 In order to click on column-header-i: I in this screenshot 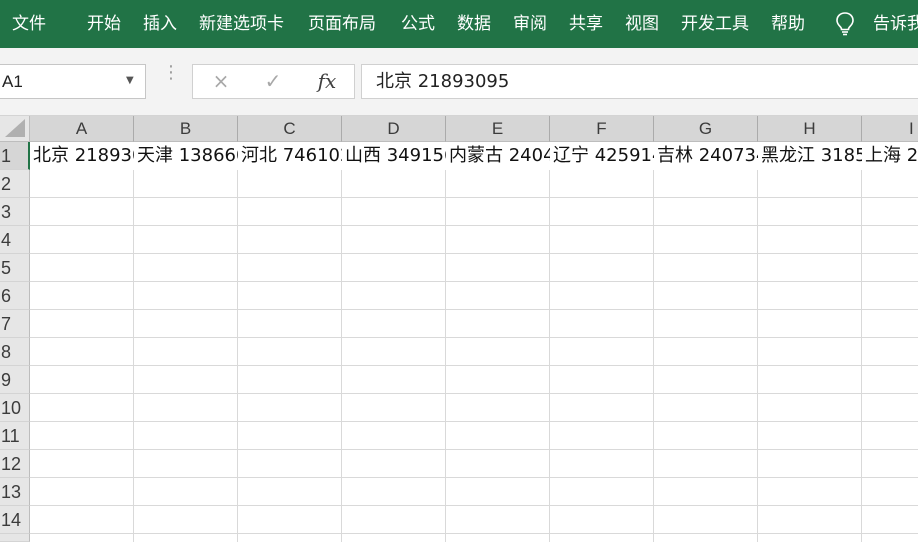, I will do `click(890, 129)`.